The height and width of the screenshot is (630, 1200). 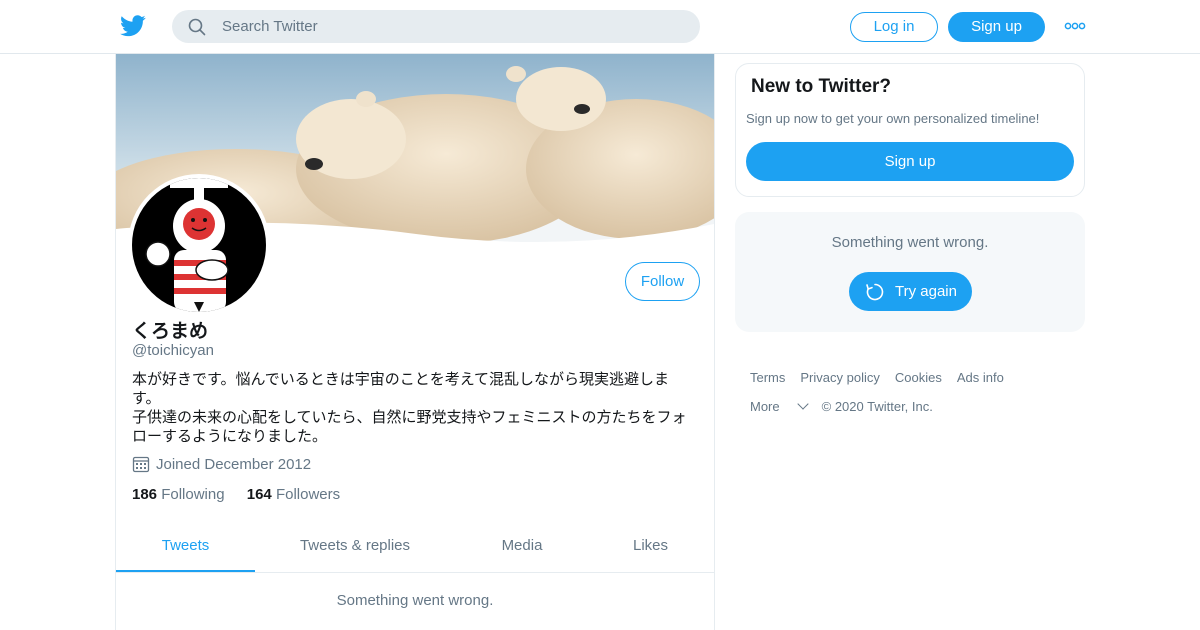 I want to click on profile-name: くろまめ, so click(x=170, y=331).